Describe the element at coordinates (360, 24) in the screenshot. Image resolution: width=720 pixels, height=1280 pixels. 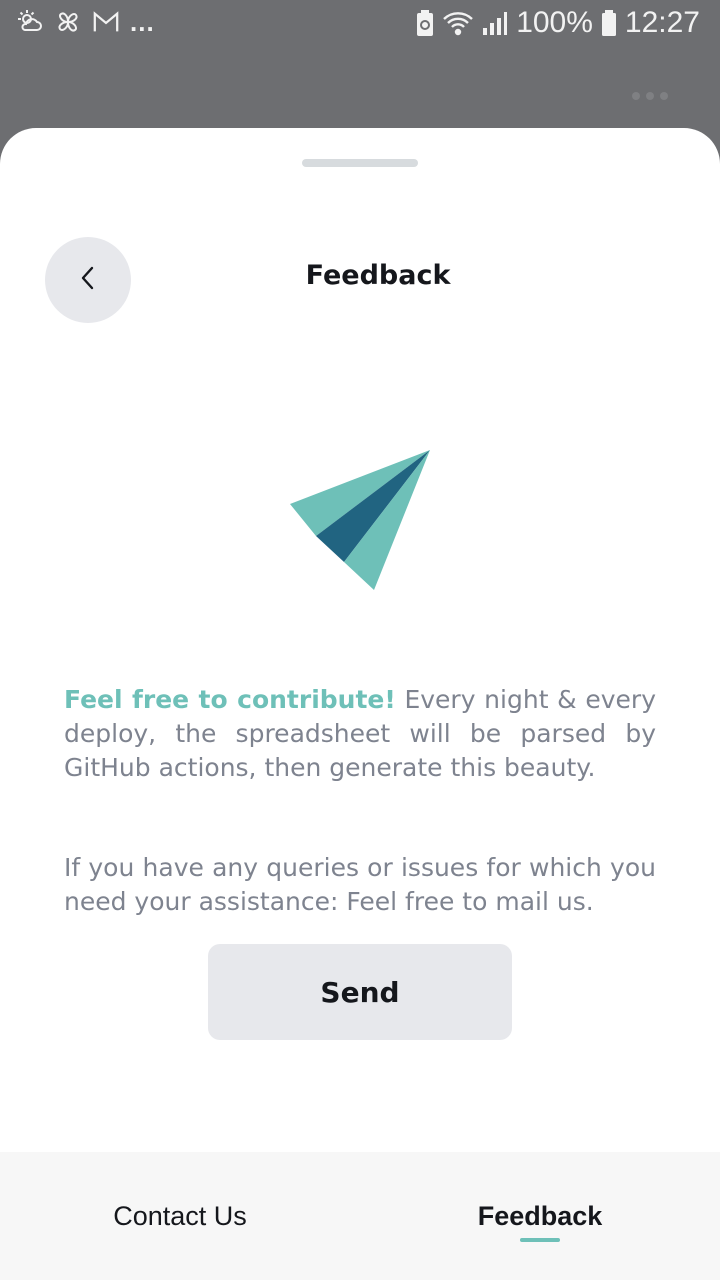
I see `status-bar: ... 100% 12:27` at that location.